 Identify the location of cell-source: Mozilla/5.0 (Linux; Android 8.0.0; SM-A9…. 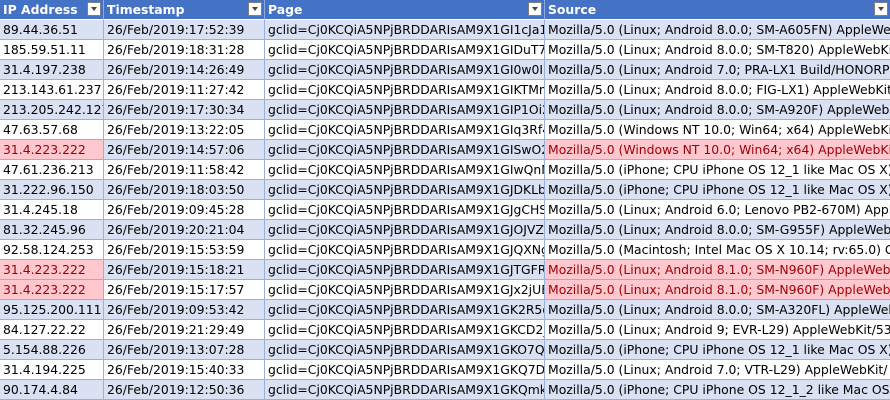
(717, 110).